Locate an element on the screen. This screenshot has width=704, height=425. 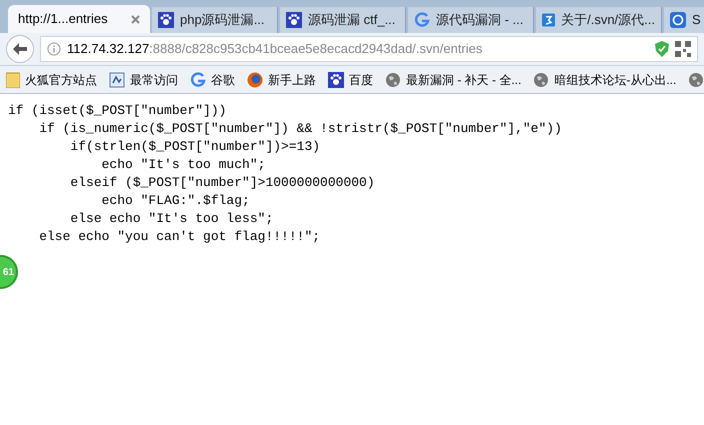
bookmark-item: 火狐官方站点 is located at coordinates (51, 79).